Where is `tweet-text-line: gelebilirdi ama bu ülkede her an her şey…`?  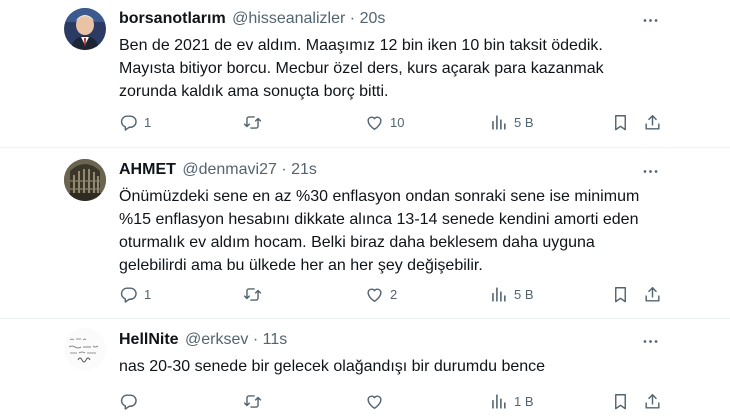 tweet-text-line: gelebilirdi ama bu ülkede her an her şey… is located at coordinates (301, 265).